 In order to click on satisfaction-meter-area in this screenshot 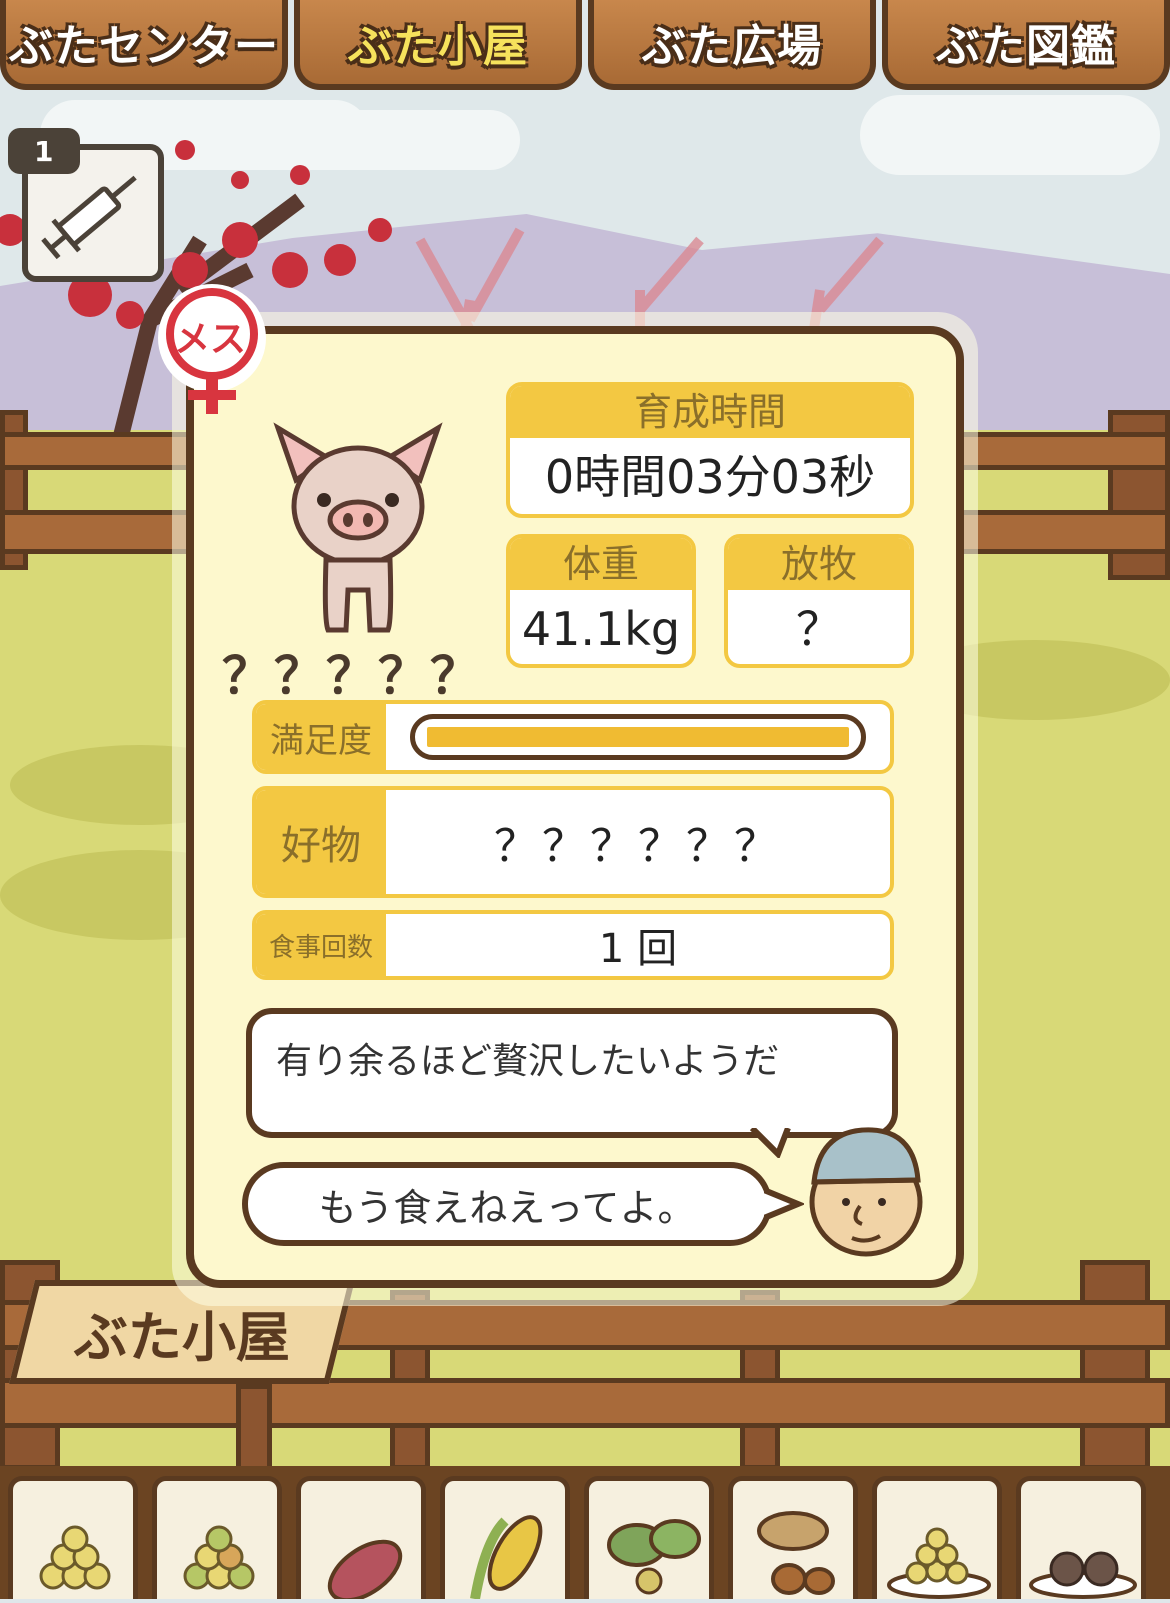, I will do `click(638, 737)`.